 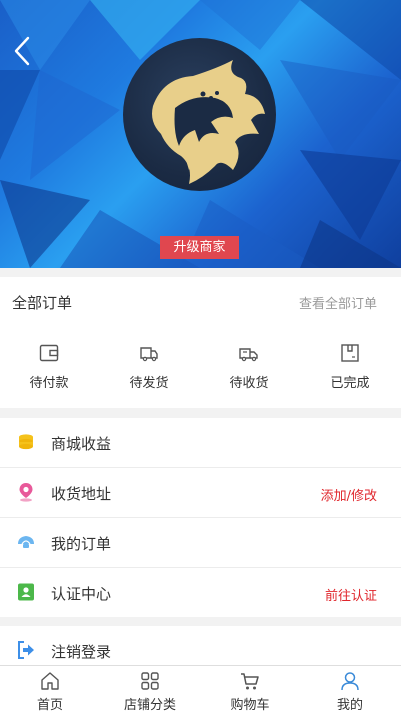 I want to click on user-icon, so click(x=350, y=681).